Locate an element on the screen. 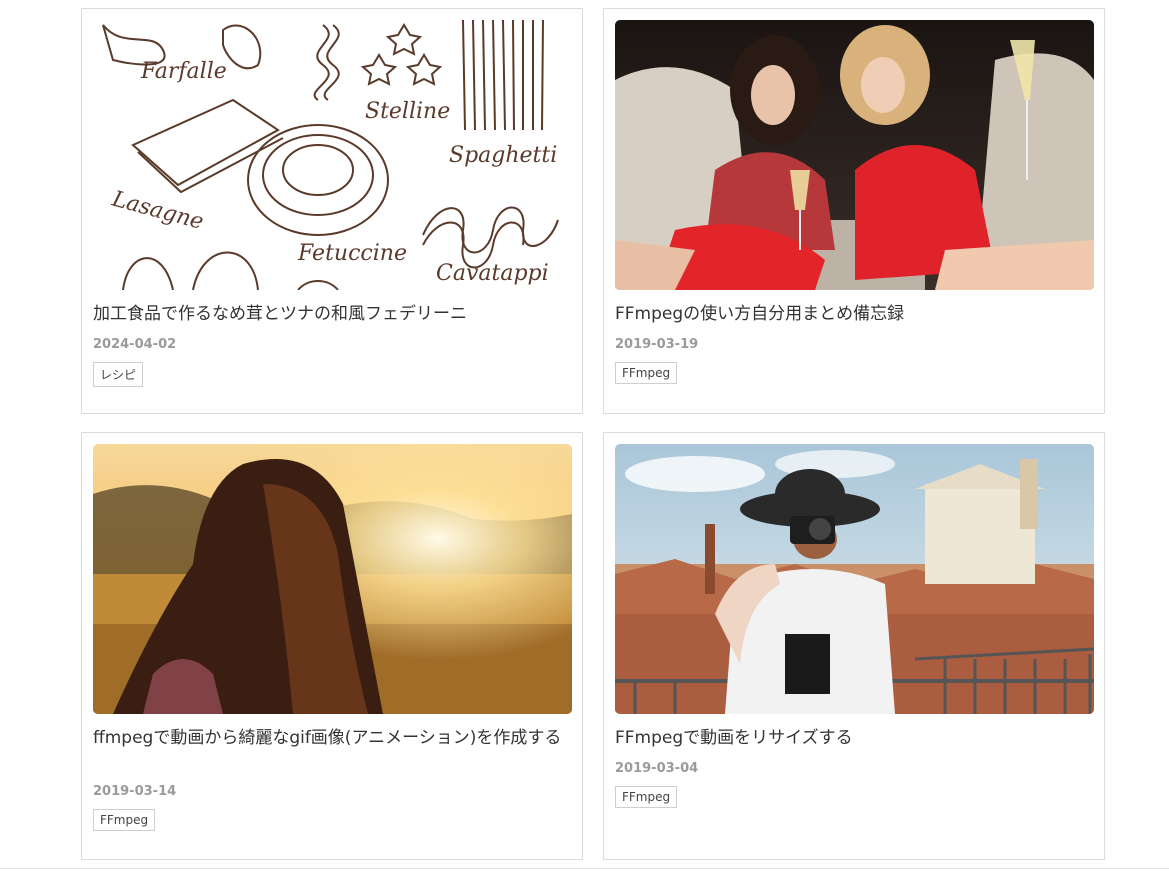 This screenshot has width=1169, height=871. photo-women-in-car is located at coordinates (854, 155).